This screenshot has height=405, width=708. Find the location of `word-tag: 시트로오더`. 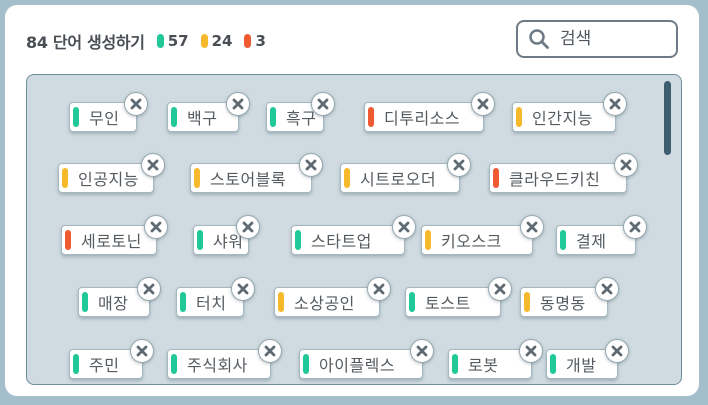

word-tag: 시트로오더 is located at coordinates (405, 173).